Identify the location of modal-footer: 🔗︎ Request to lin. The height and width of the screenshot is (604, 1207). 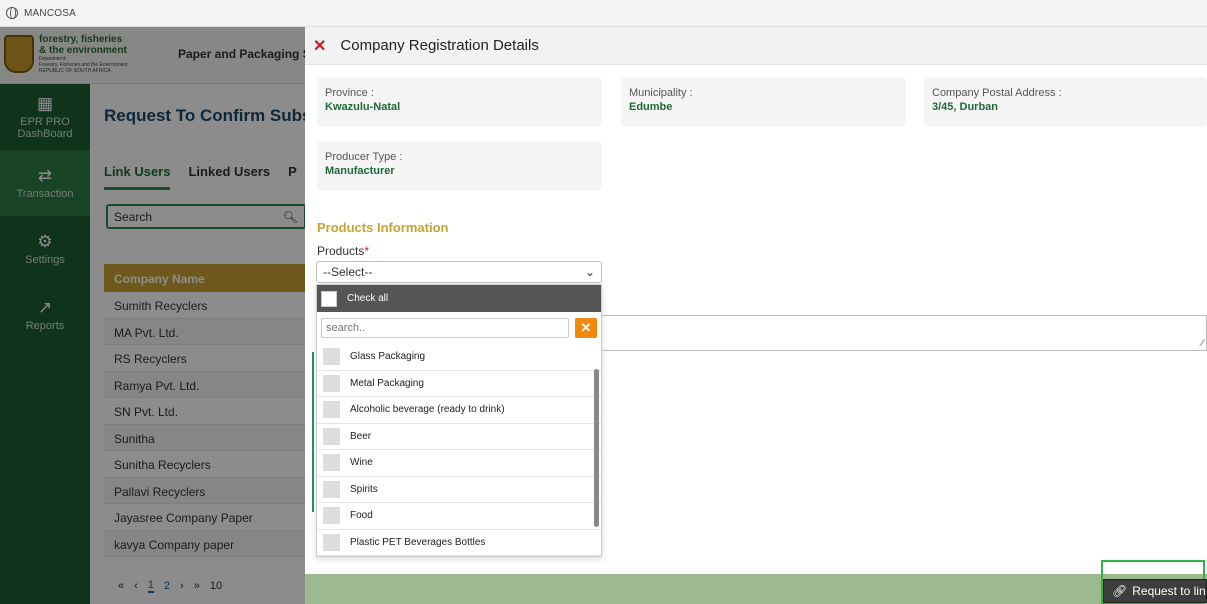
(756, 582).